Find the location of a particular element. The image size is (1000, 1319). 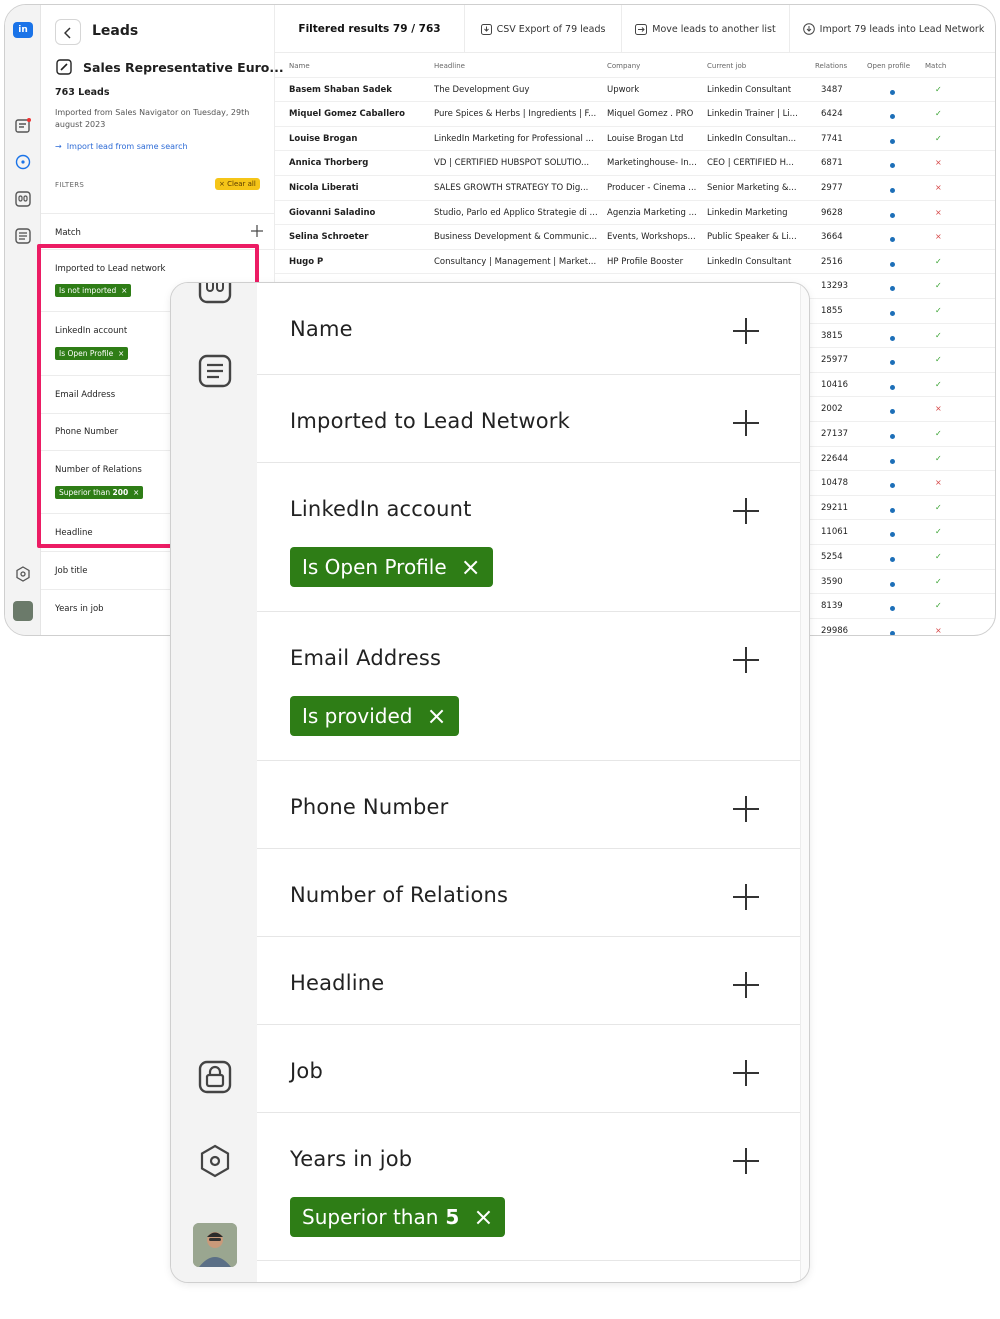

messages-icon is located at coordinates (23, 126).